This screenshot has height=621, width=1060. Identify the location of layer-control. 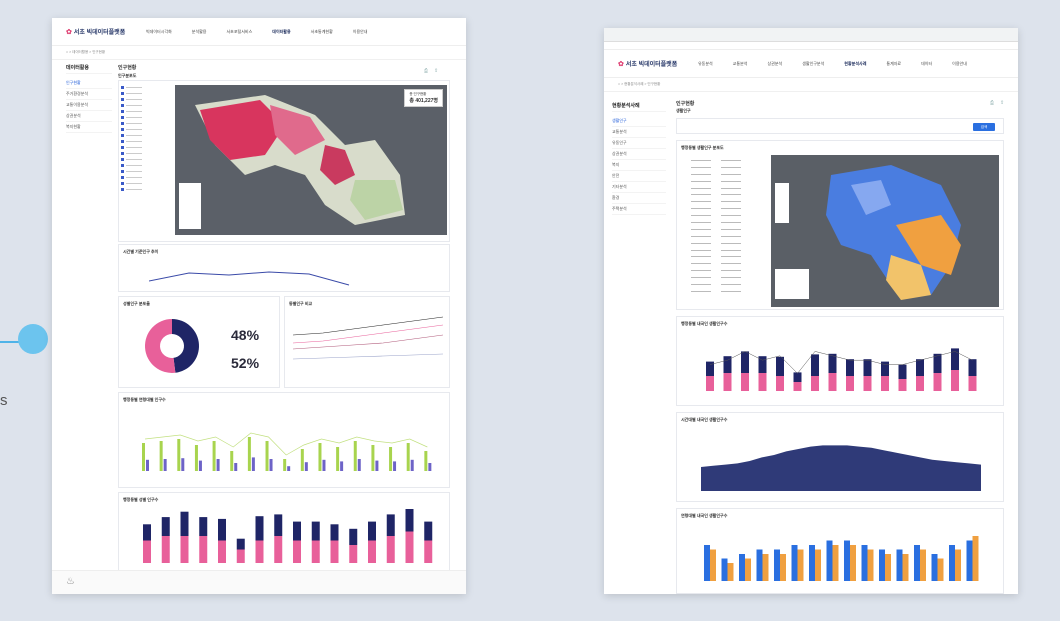
(782, 203).